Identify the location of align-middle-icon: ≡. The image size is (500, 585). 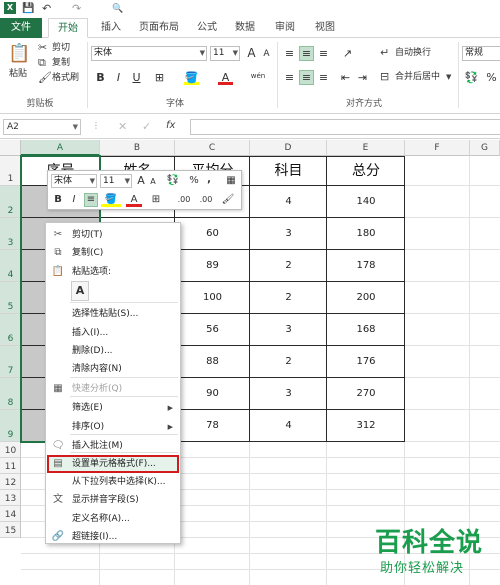
(306, 53).